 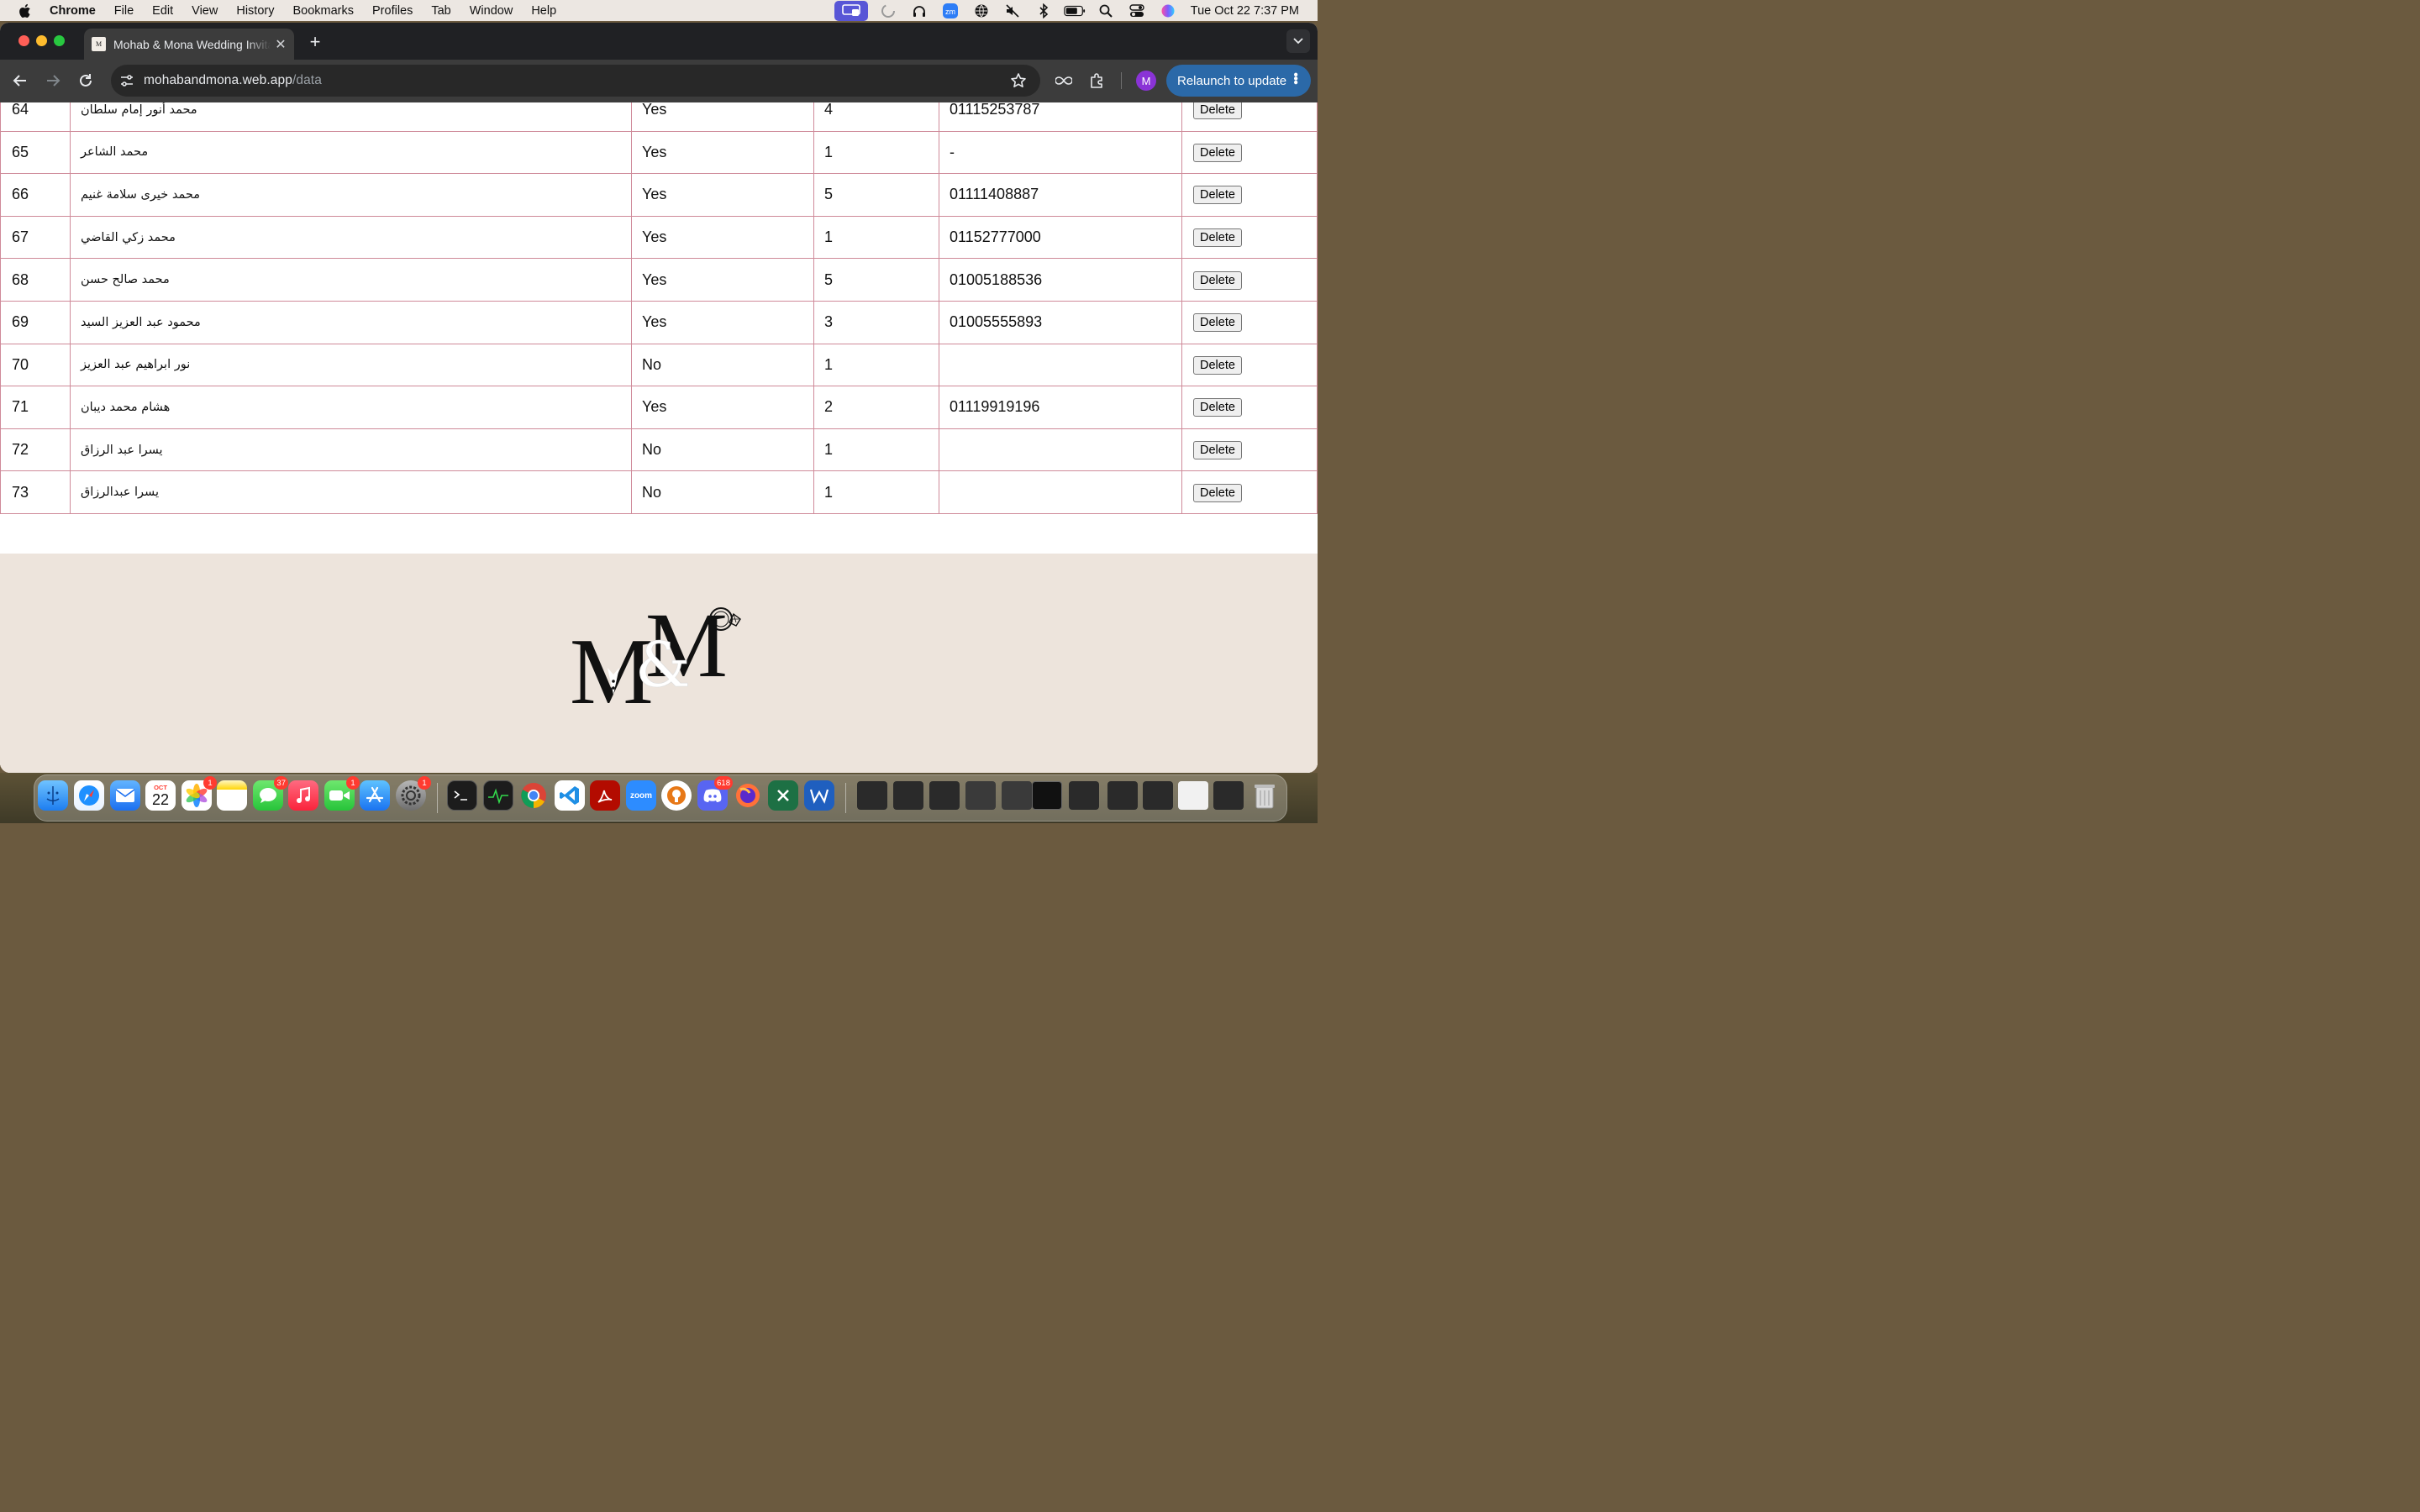 What do you see at coordinates (462, 795) in the screenshot?
I see `terminal-icon` at bounding box center [462, 795].